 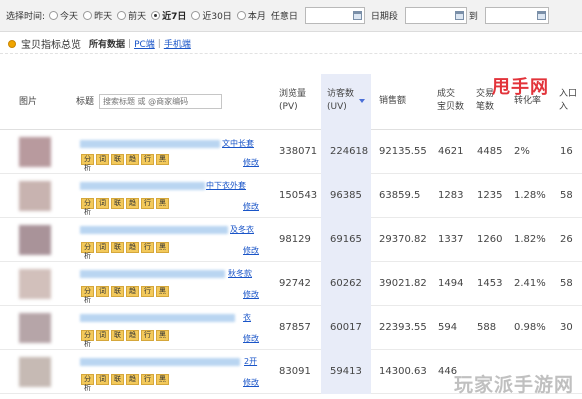 What do you see at coordinates (568, 101) in the screenshot?
I see `col-entry: 入口入` at bounding box center [568, 101].